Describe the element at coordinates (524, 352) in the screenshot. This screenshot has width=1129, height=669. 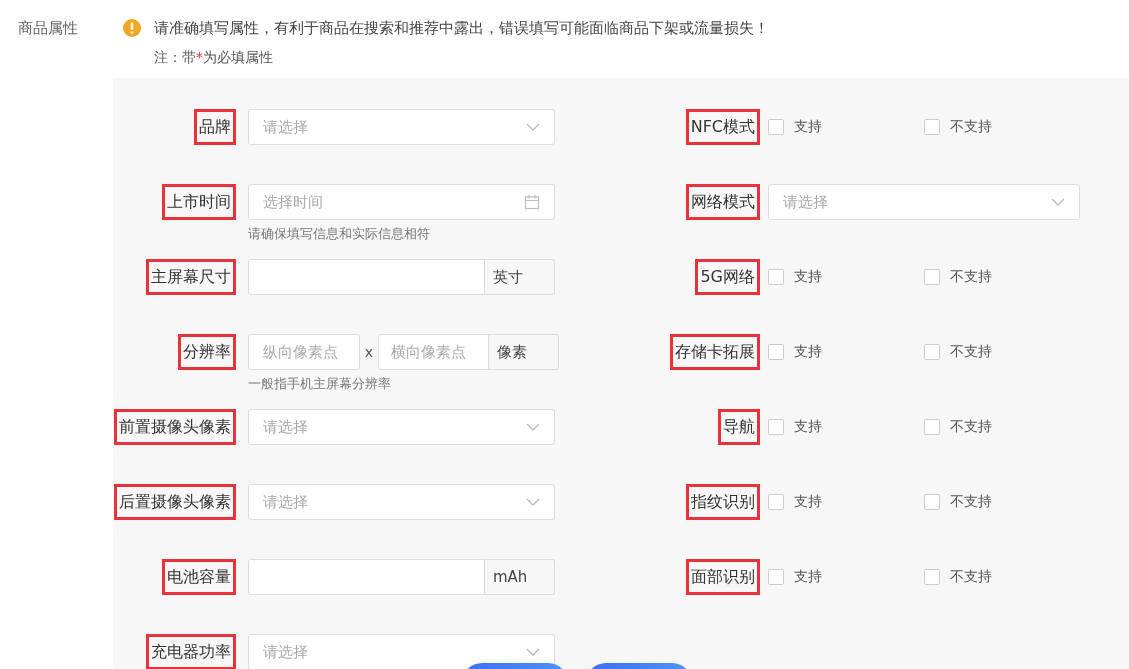
I see `unit-label: 像素` at that location.